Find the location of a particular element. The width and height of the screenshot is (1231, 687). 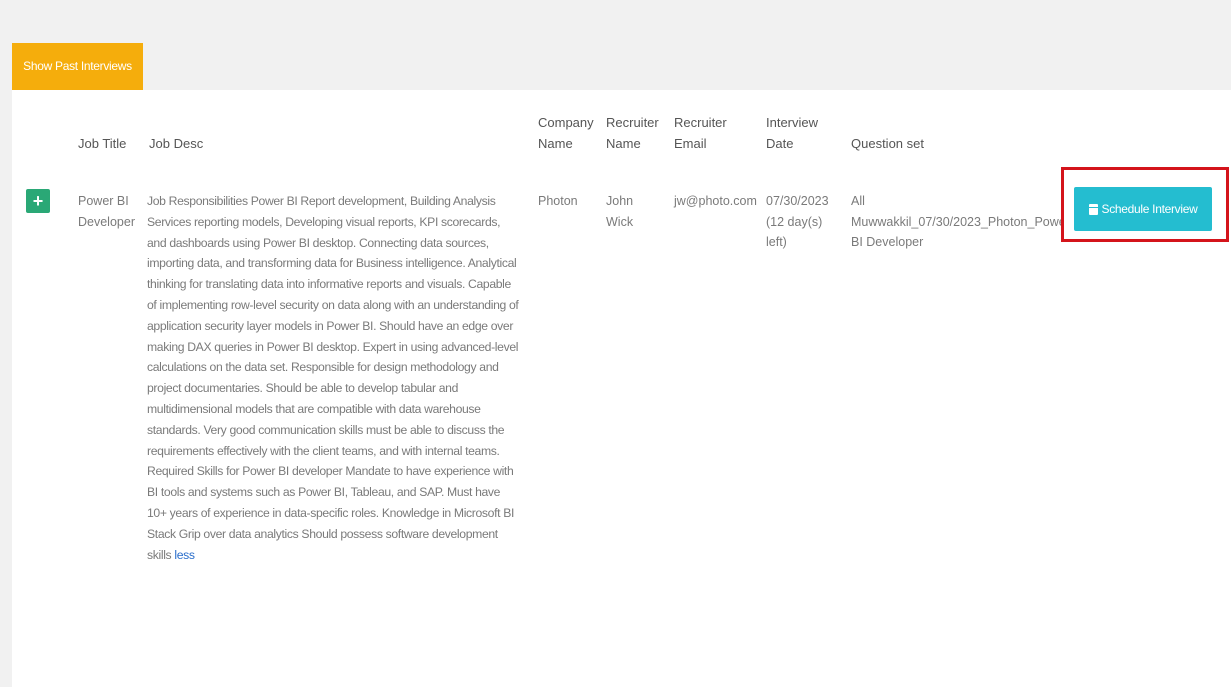

header-recruiter-name-line1: Recruiter is located at coordinates (632, 122).